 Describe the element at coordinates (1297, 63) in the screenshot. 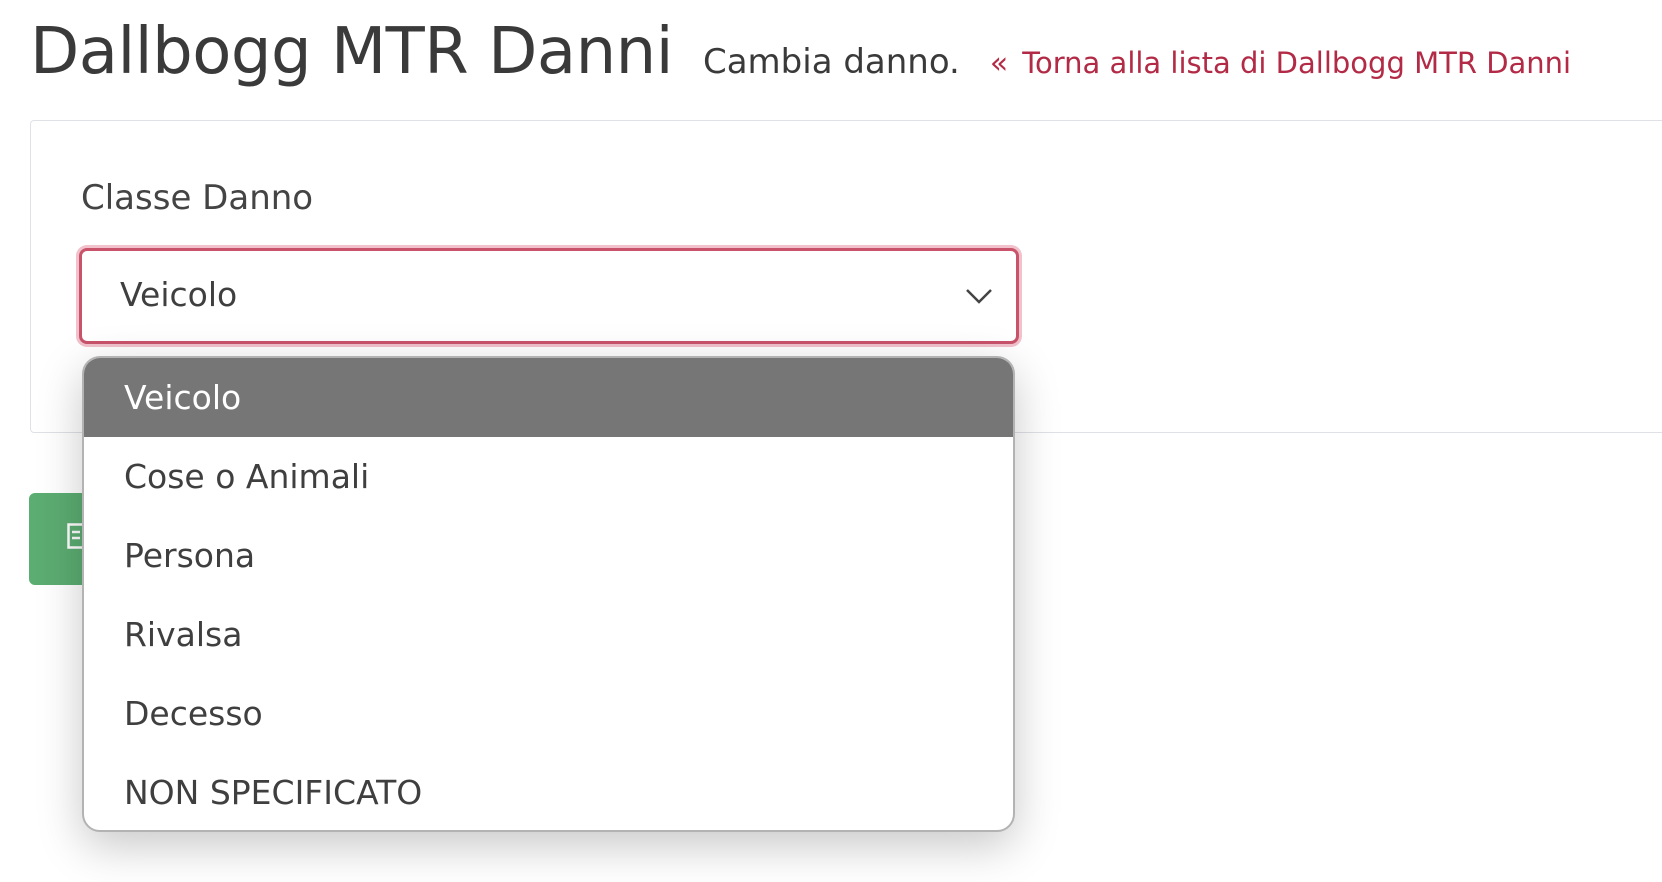

I see `back-to-list-label: Torna alla lista di Dallbogg MTR Danni` at that location.